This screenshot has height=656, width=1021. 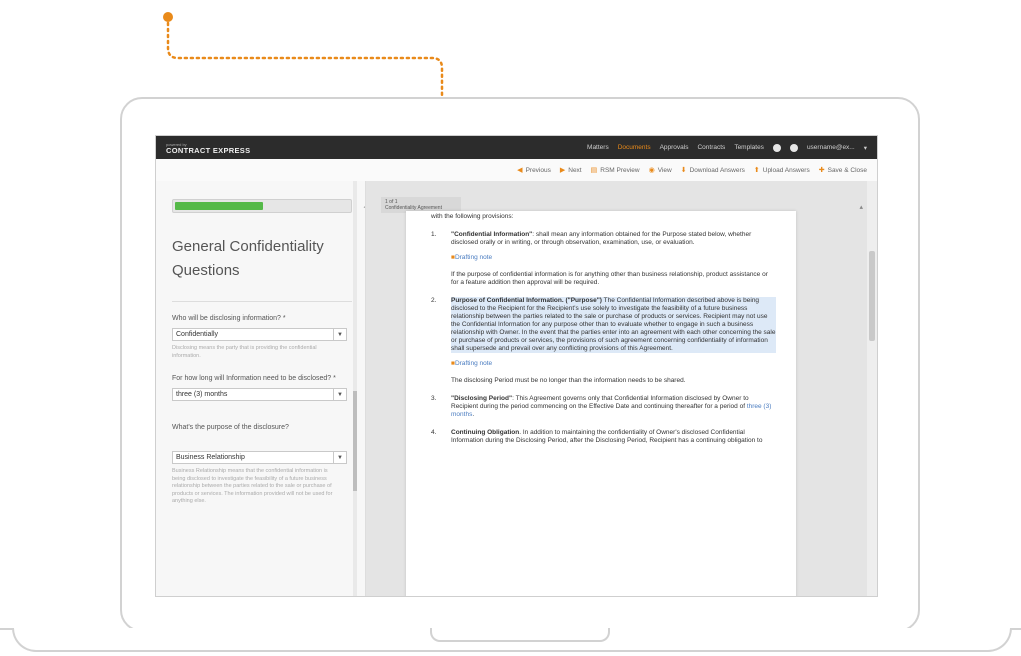 I want to click on nav-approvals: Approvals, so click(x=674, y=147).